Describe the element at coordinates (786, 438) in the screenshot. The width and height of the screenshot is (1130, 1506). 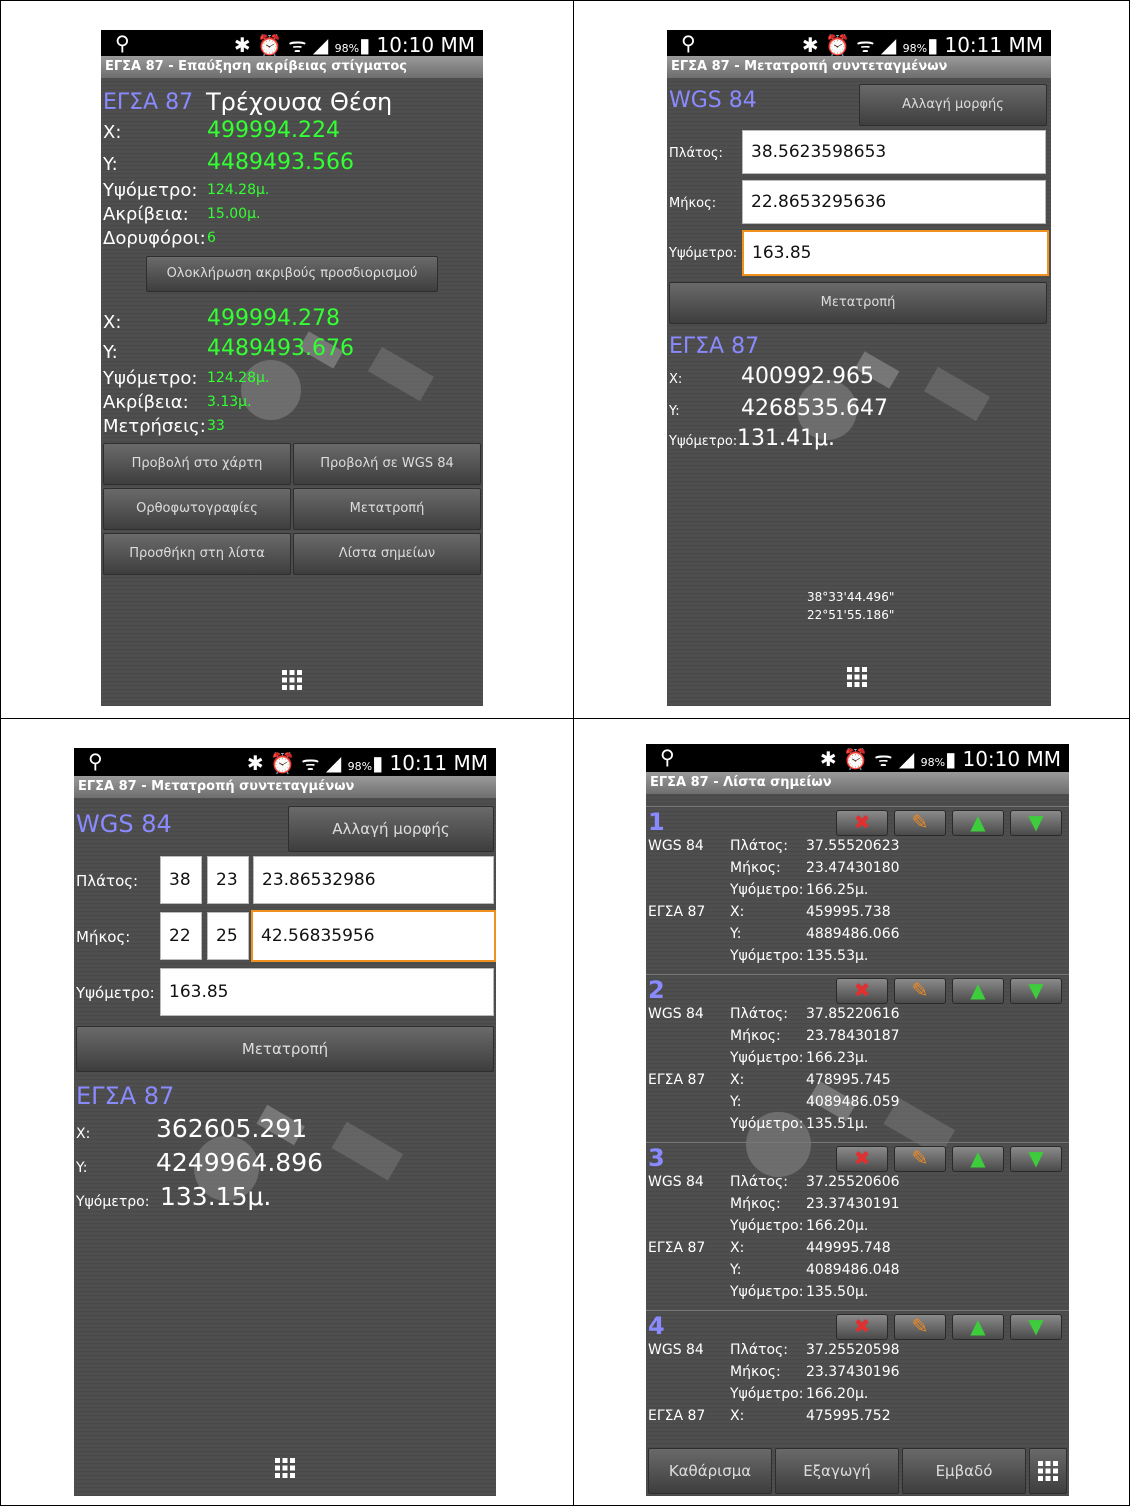
I see `altitude-result: 131.41μ.` at that location.